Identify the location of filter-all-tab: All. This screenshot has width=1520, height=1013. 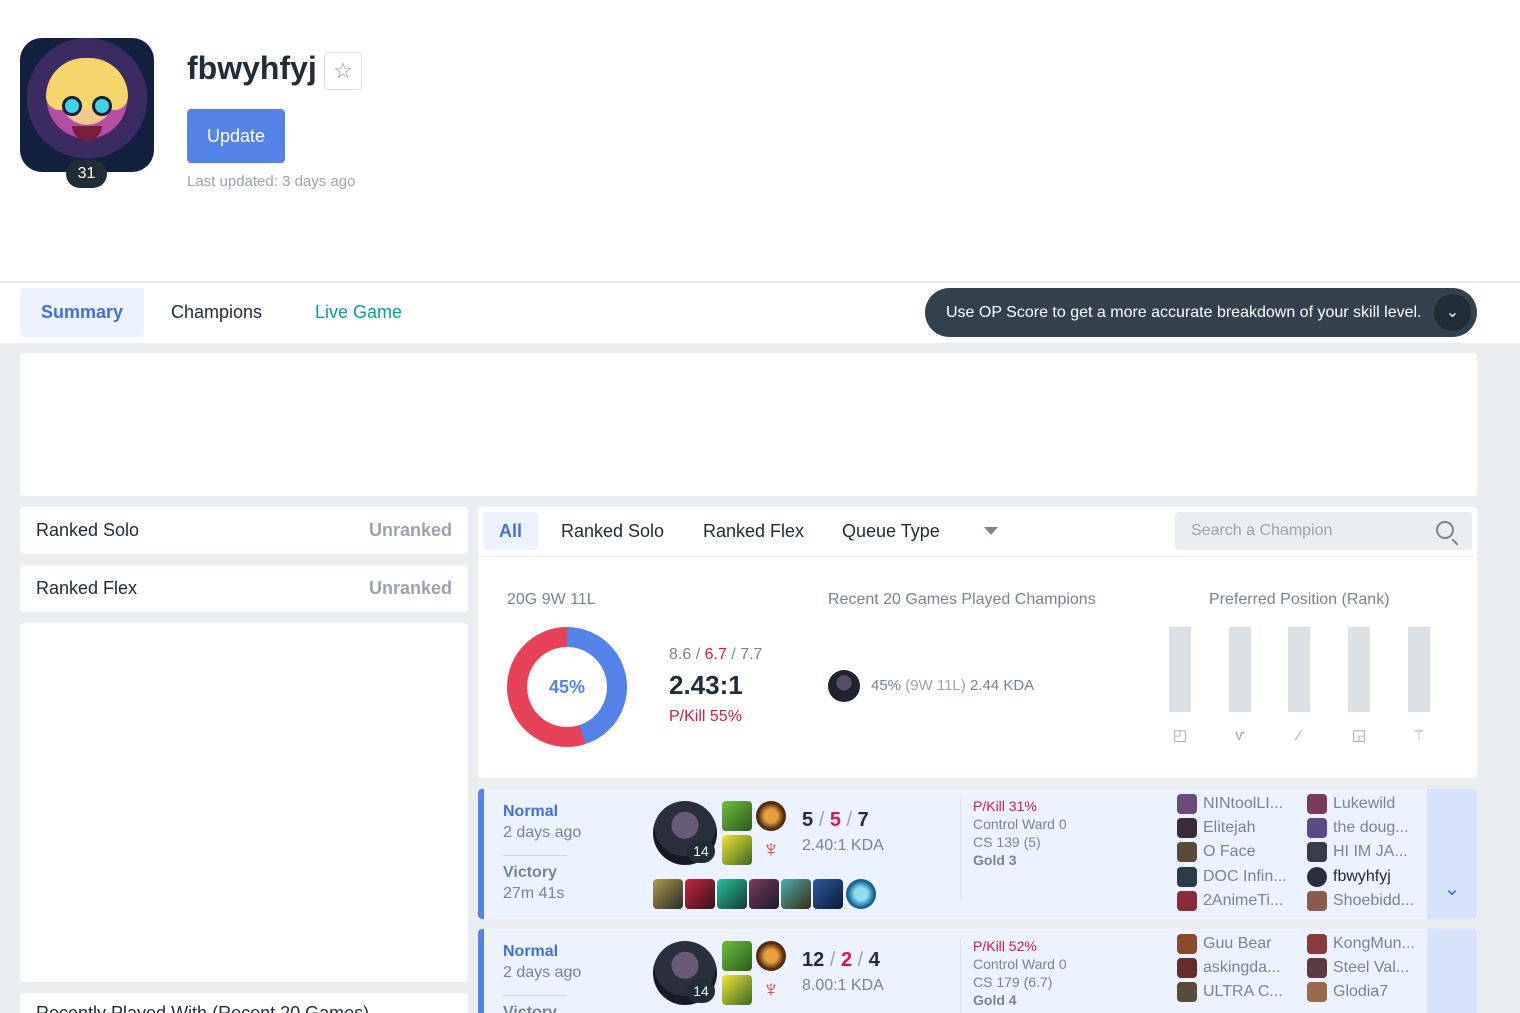
(511, 531).